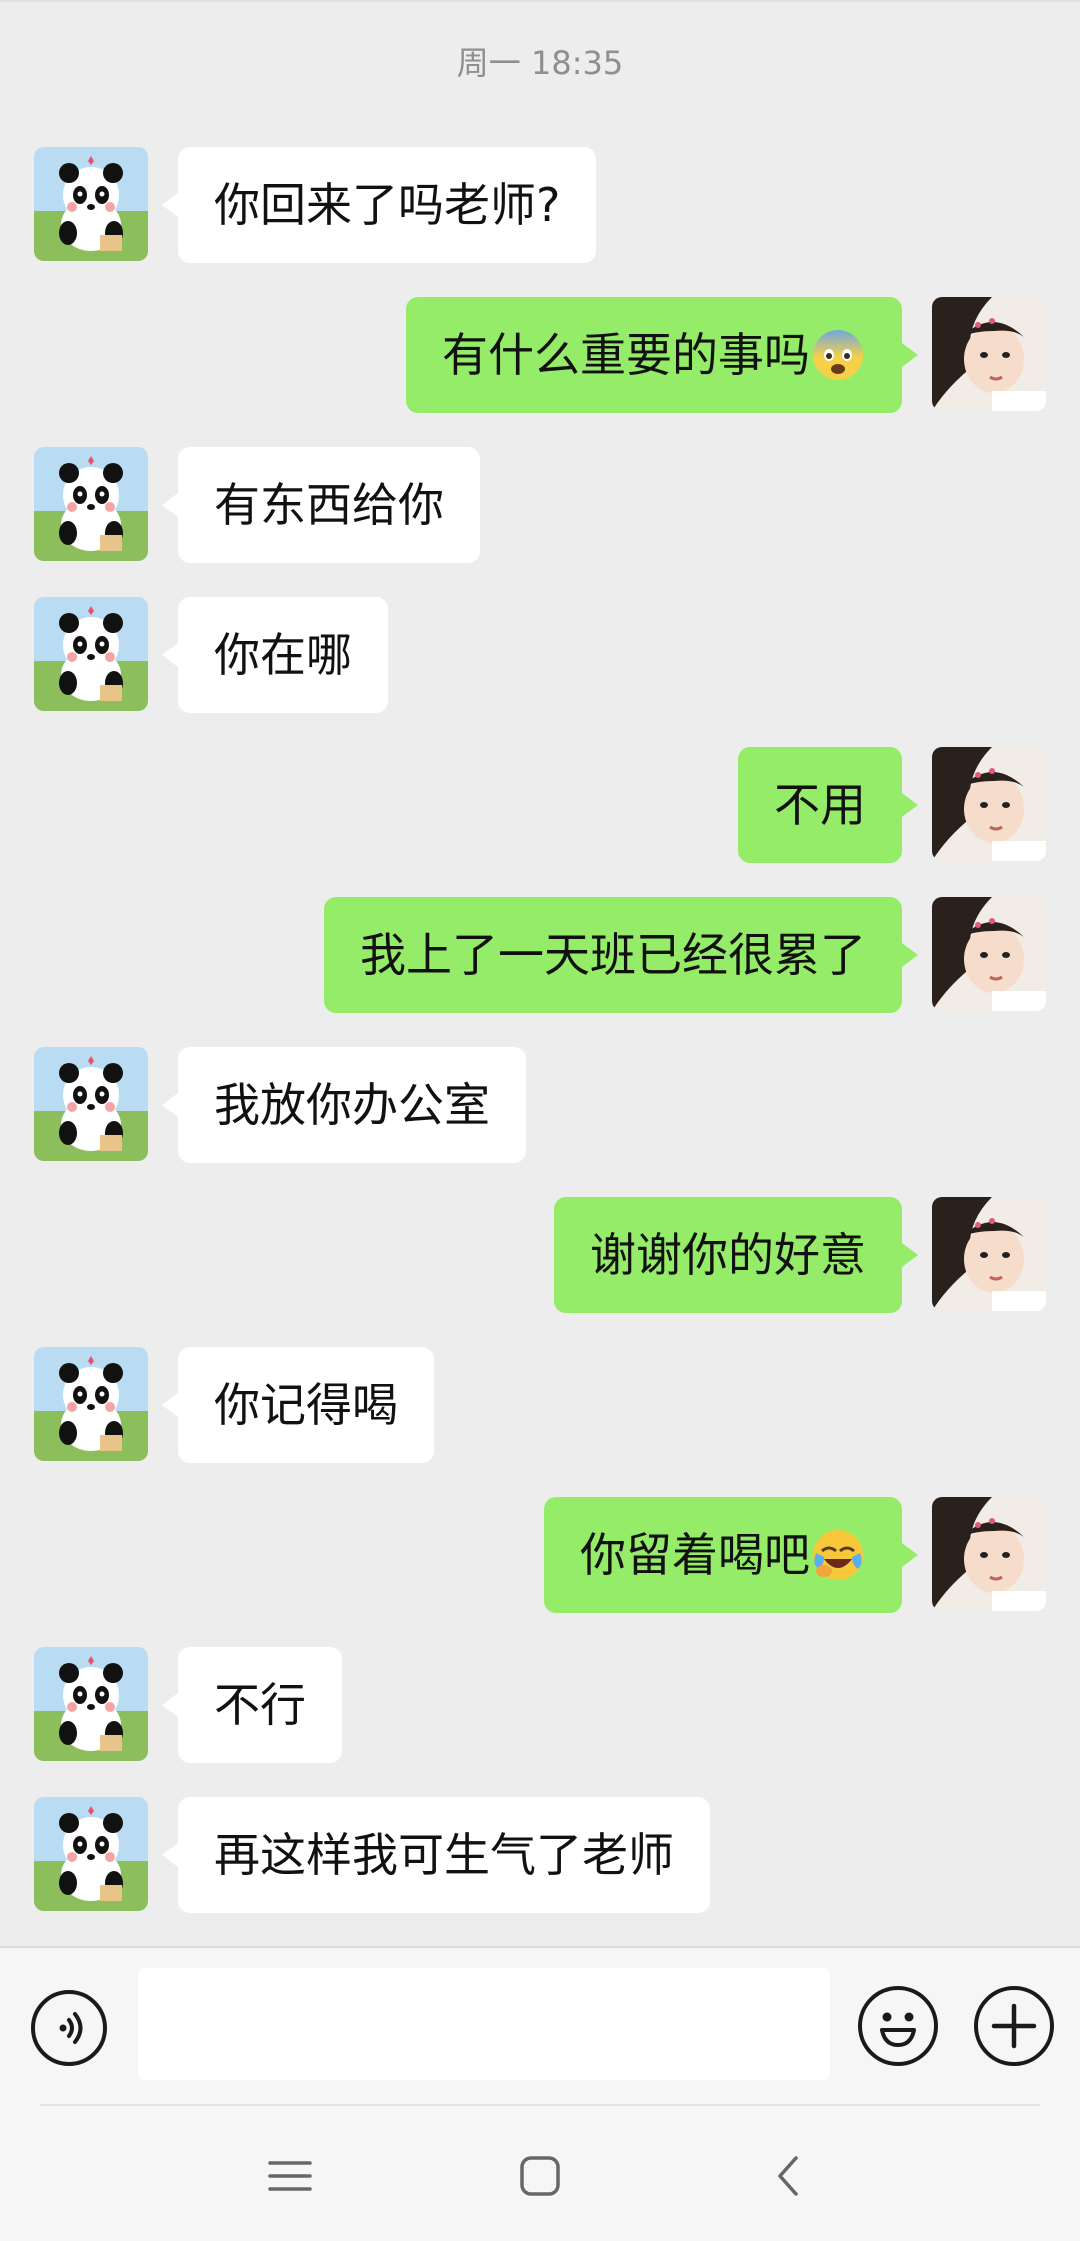 The height and width of the screenshot is (2241, 1080). I want to click on message-timestamp: 周一 18:35, so click(540, 63).